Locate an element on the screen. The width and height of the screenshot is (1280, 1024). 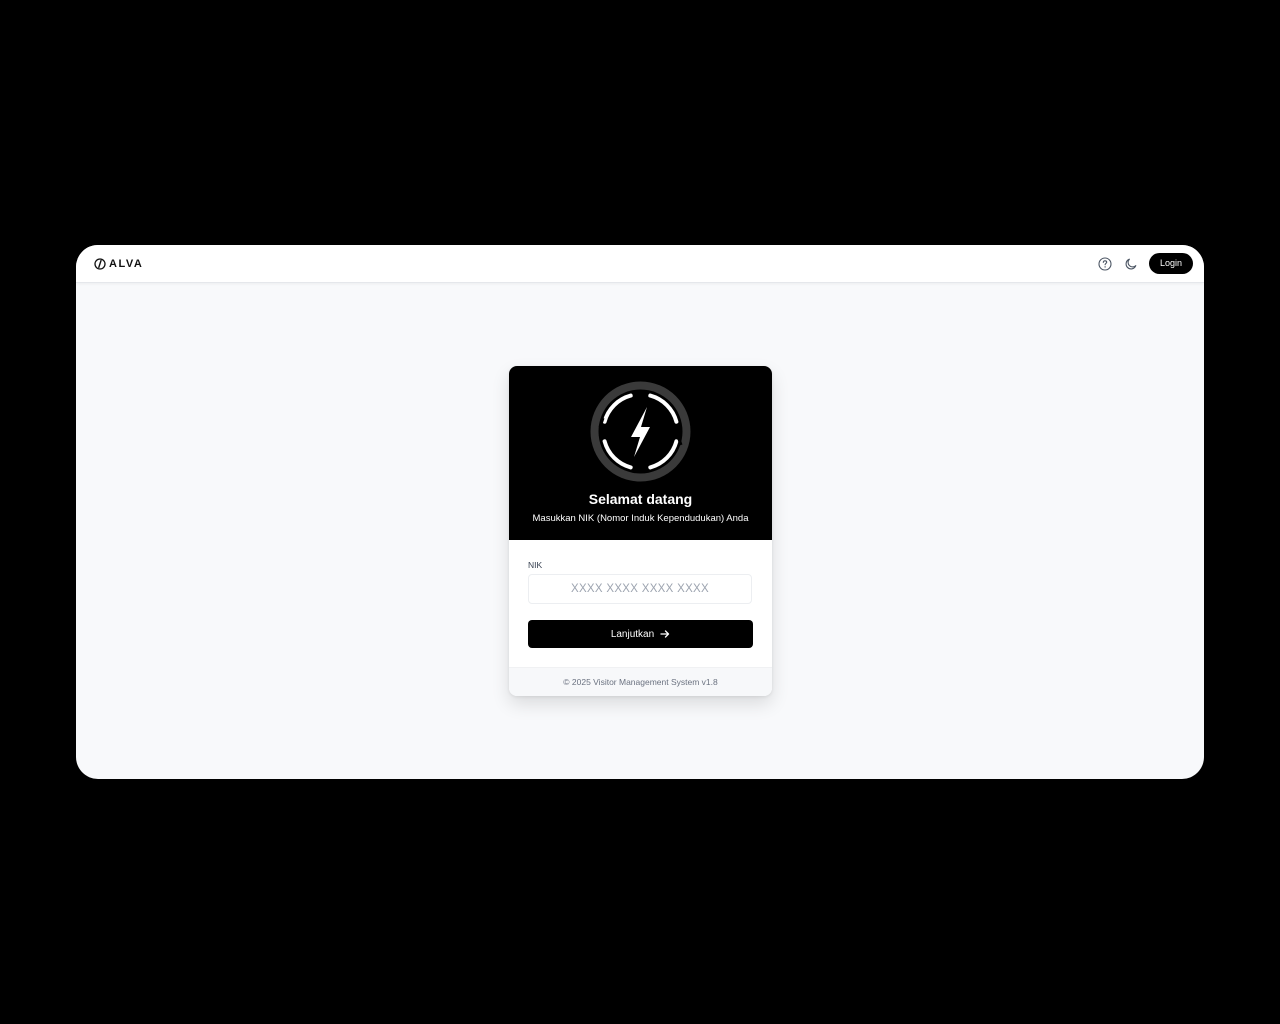
moon-icon is located at coordinates (1130, 263).